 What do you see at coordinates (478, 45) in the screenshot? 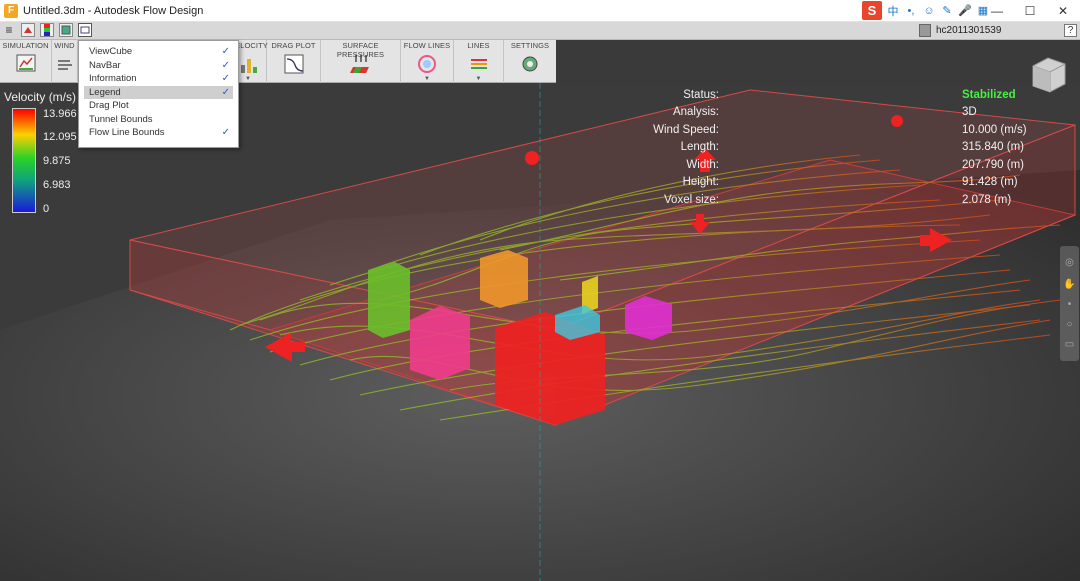
I see `ribbon-label: LINES` at bounding box center [478, 45].